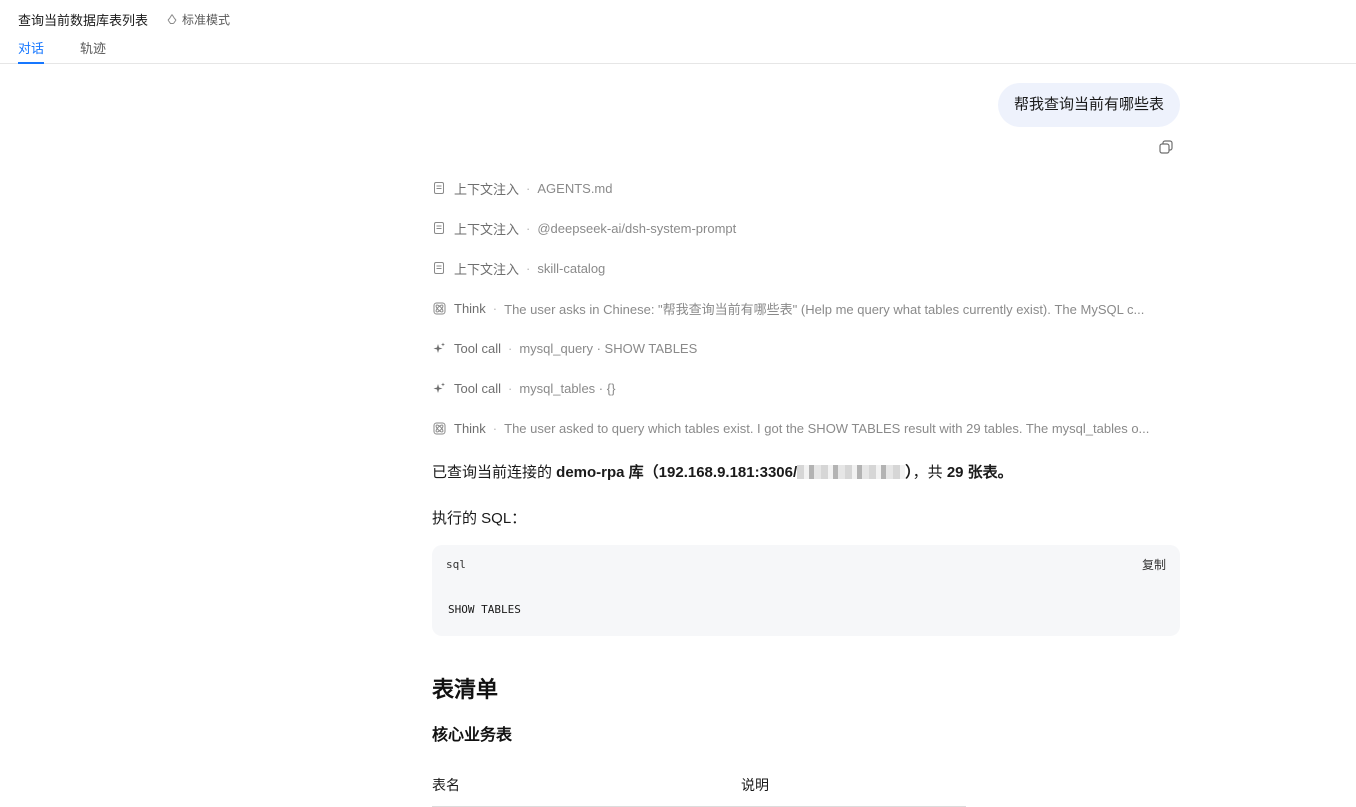 This screenshot has width=1356, height=807. What do you see at coordinates (806, 268) in the screenshot?
I see `step-context-skill-catalog: 上下文注入 · skill-catalog` at bounding box center [806, 268].